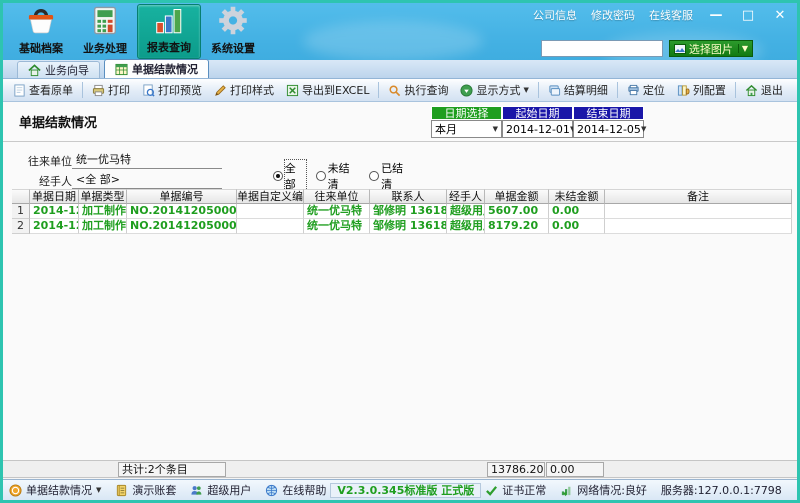 This screenshot has width=800, height=503. I want to click on button-label: 打印预览, so click(180, 90).